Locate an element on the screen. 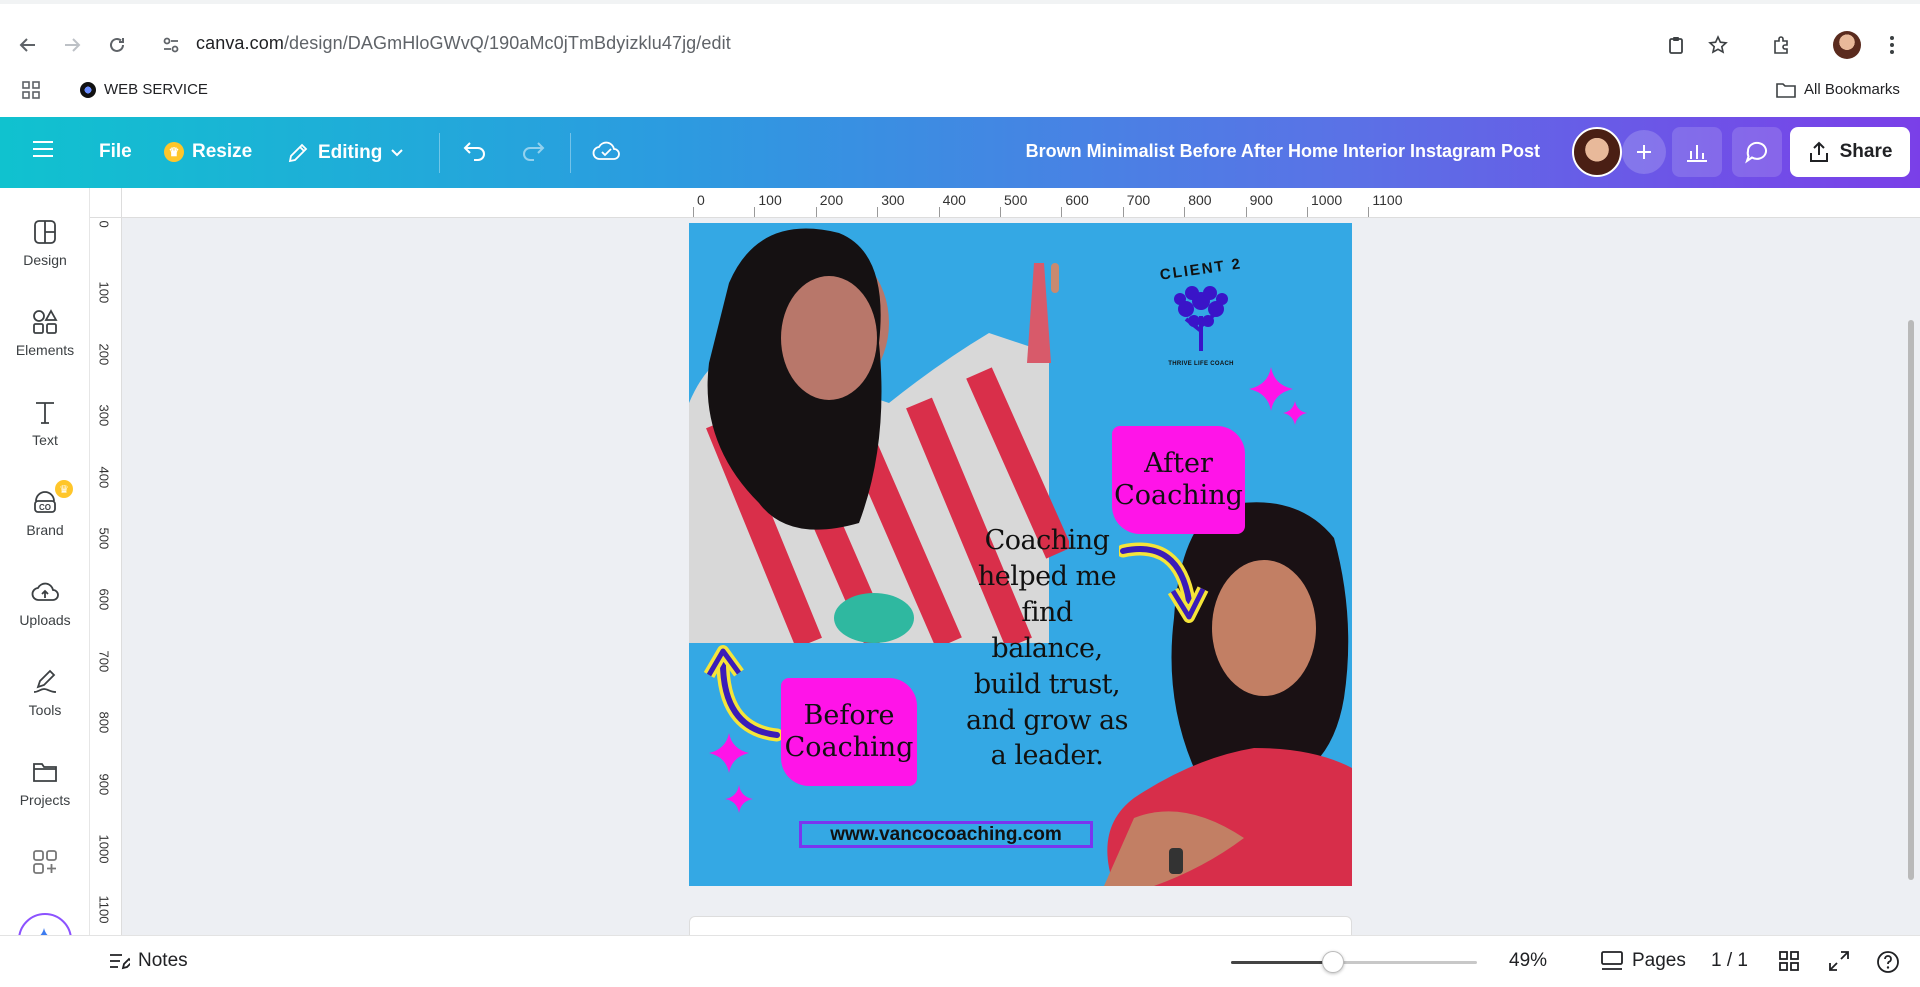 The image size is (1920, 987). sidebar-item-elements: Elements is located at coordinates (45, 333).